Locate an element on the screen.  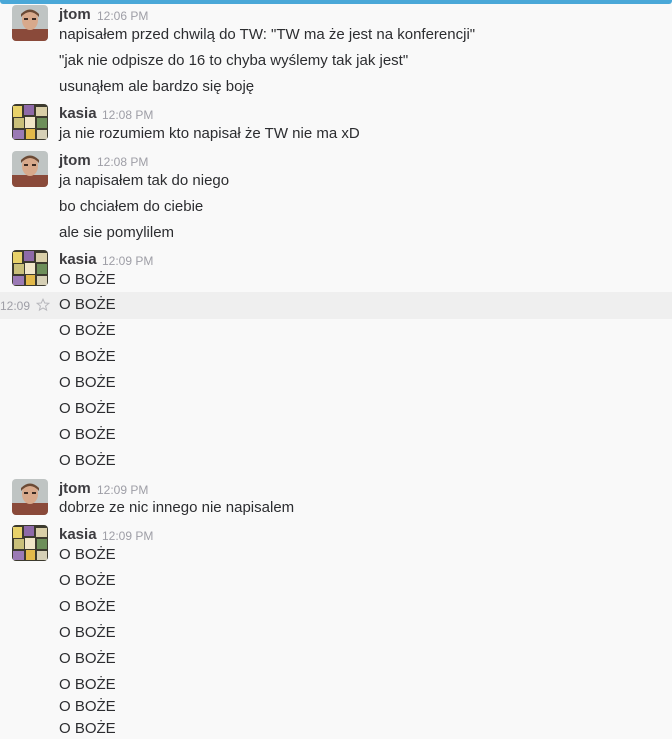
message-text: ale sie pomylilem is located at coordinates (117, 232).